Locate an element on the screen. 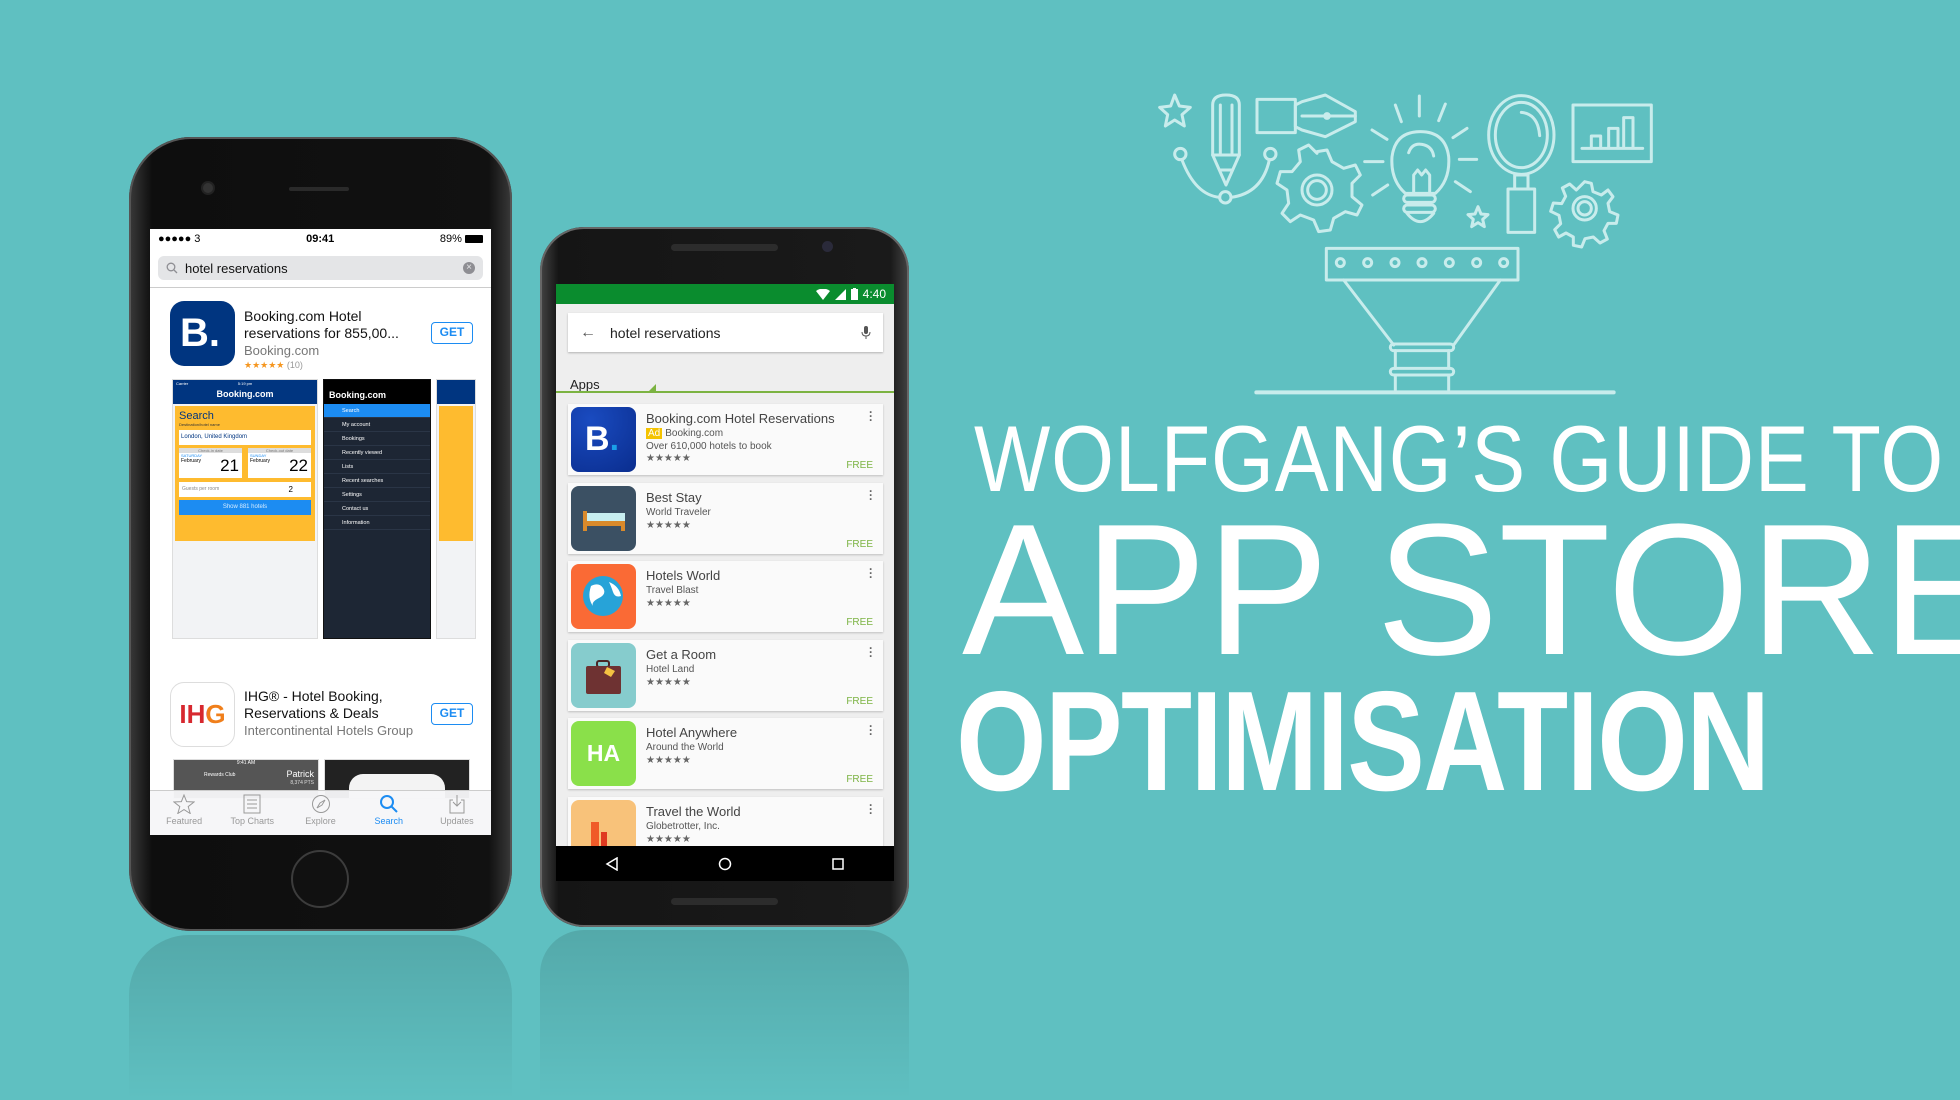  menu-item: Search is located at coordinates (377, 411).